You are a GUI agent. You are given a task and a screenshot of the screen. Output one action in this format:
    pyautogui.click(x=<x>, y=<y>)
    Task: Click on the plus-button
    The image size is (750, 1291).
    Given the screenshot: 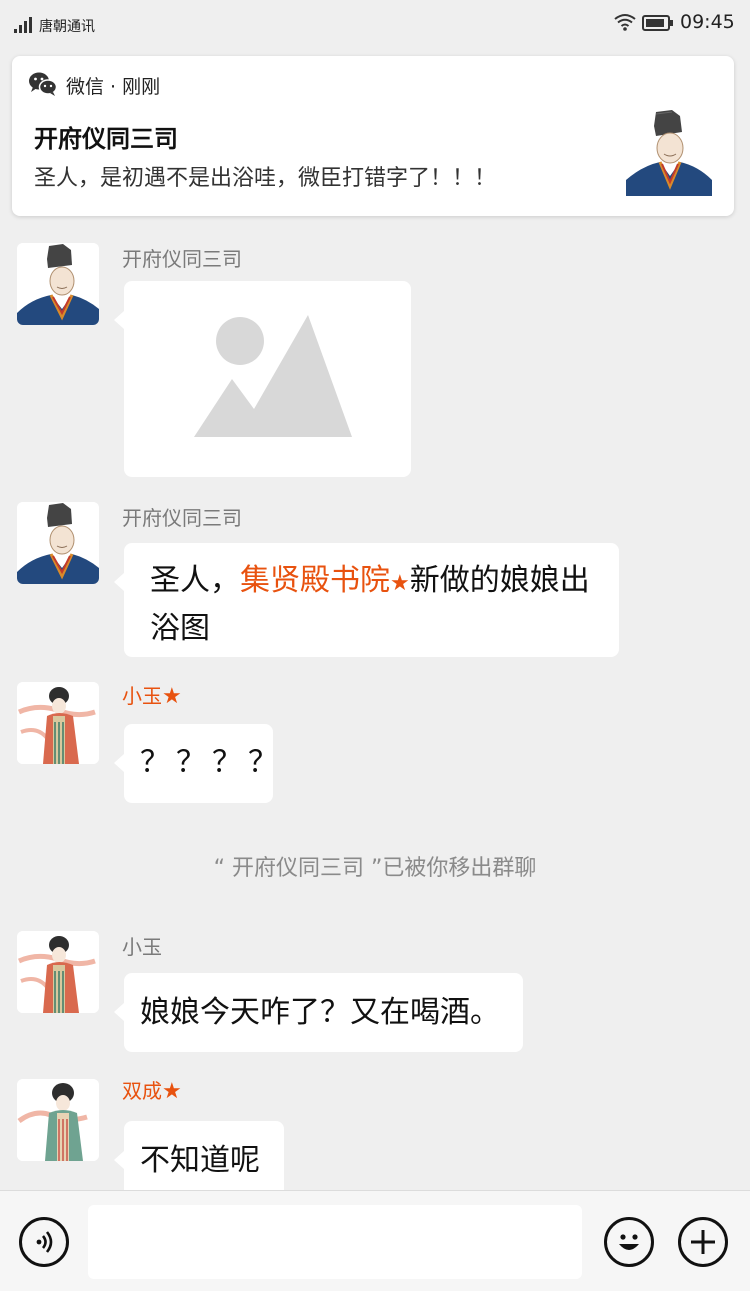 What is the action you would take?
    pyautogui.click(x=703, y=1242)
    